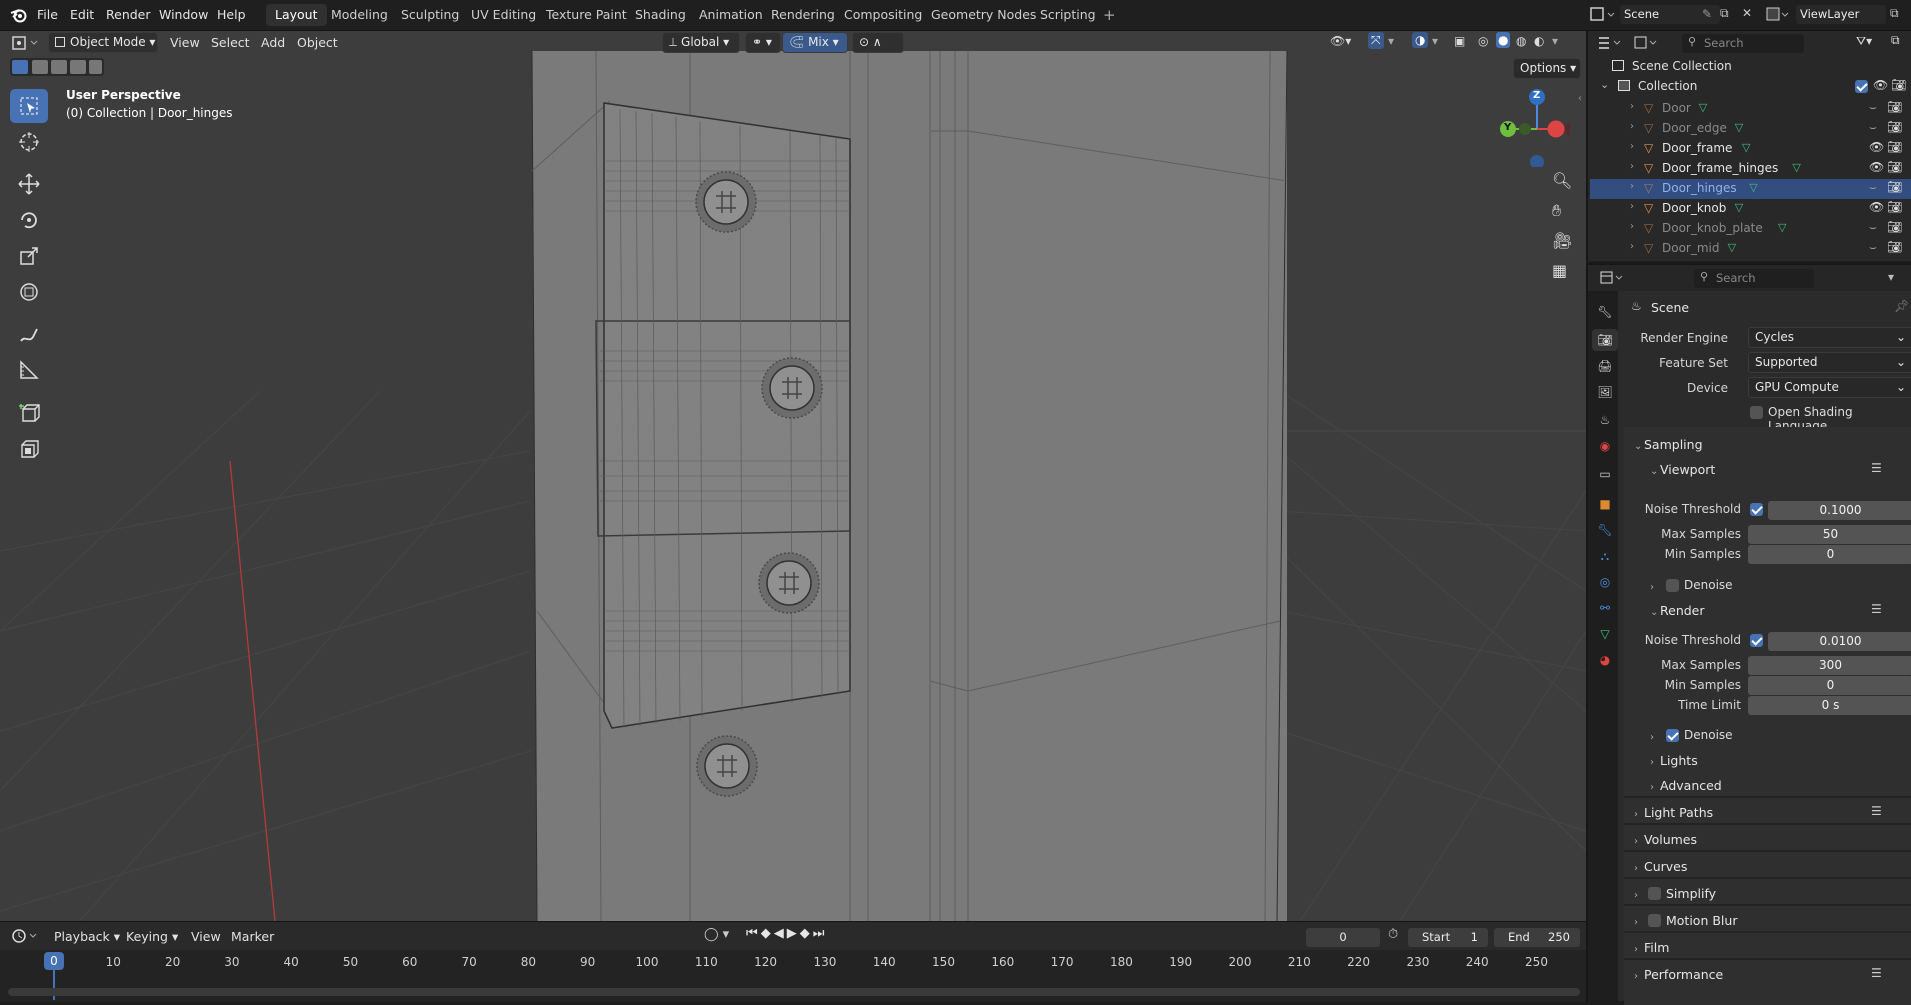 This screenshot has width=1911, height=1005. What do you see at coordinates (1605, 530) in the screenshot?
I see `modifier-tab-icon: 🔧︎` at bounding box center [1605, 530].